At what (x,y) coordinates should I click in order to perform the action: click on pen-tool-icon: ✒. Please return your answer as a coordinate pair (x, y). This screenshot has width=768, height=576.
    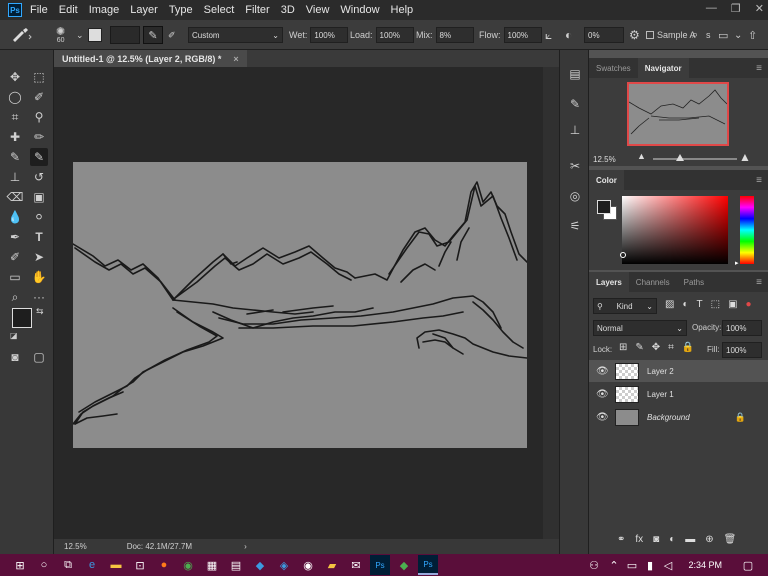
    Looking at the image, I should click on (15, 237).